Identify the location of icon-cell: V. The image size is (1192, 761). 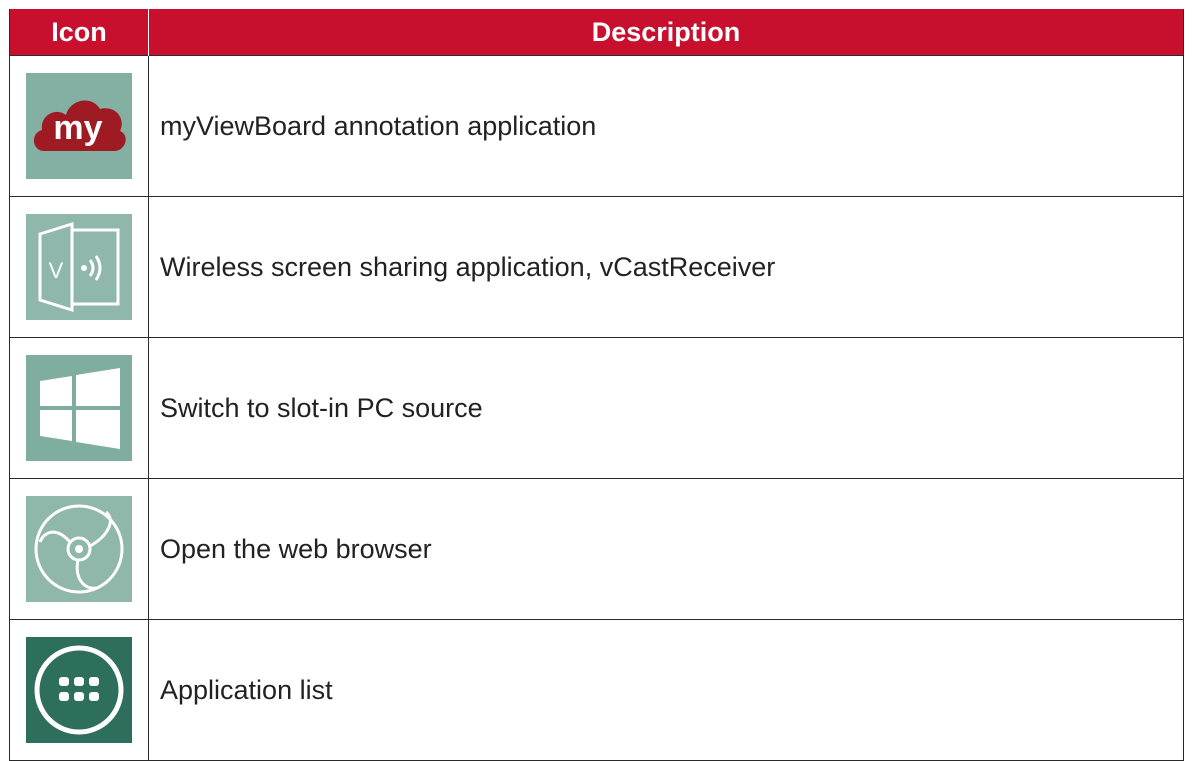
(79, 267).